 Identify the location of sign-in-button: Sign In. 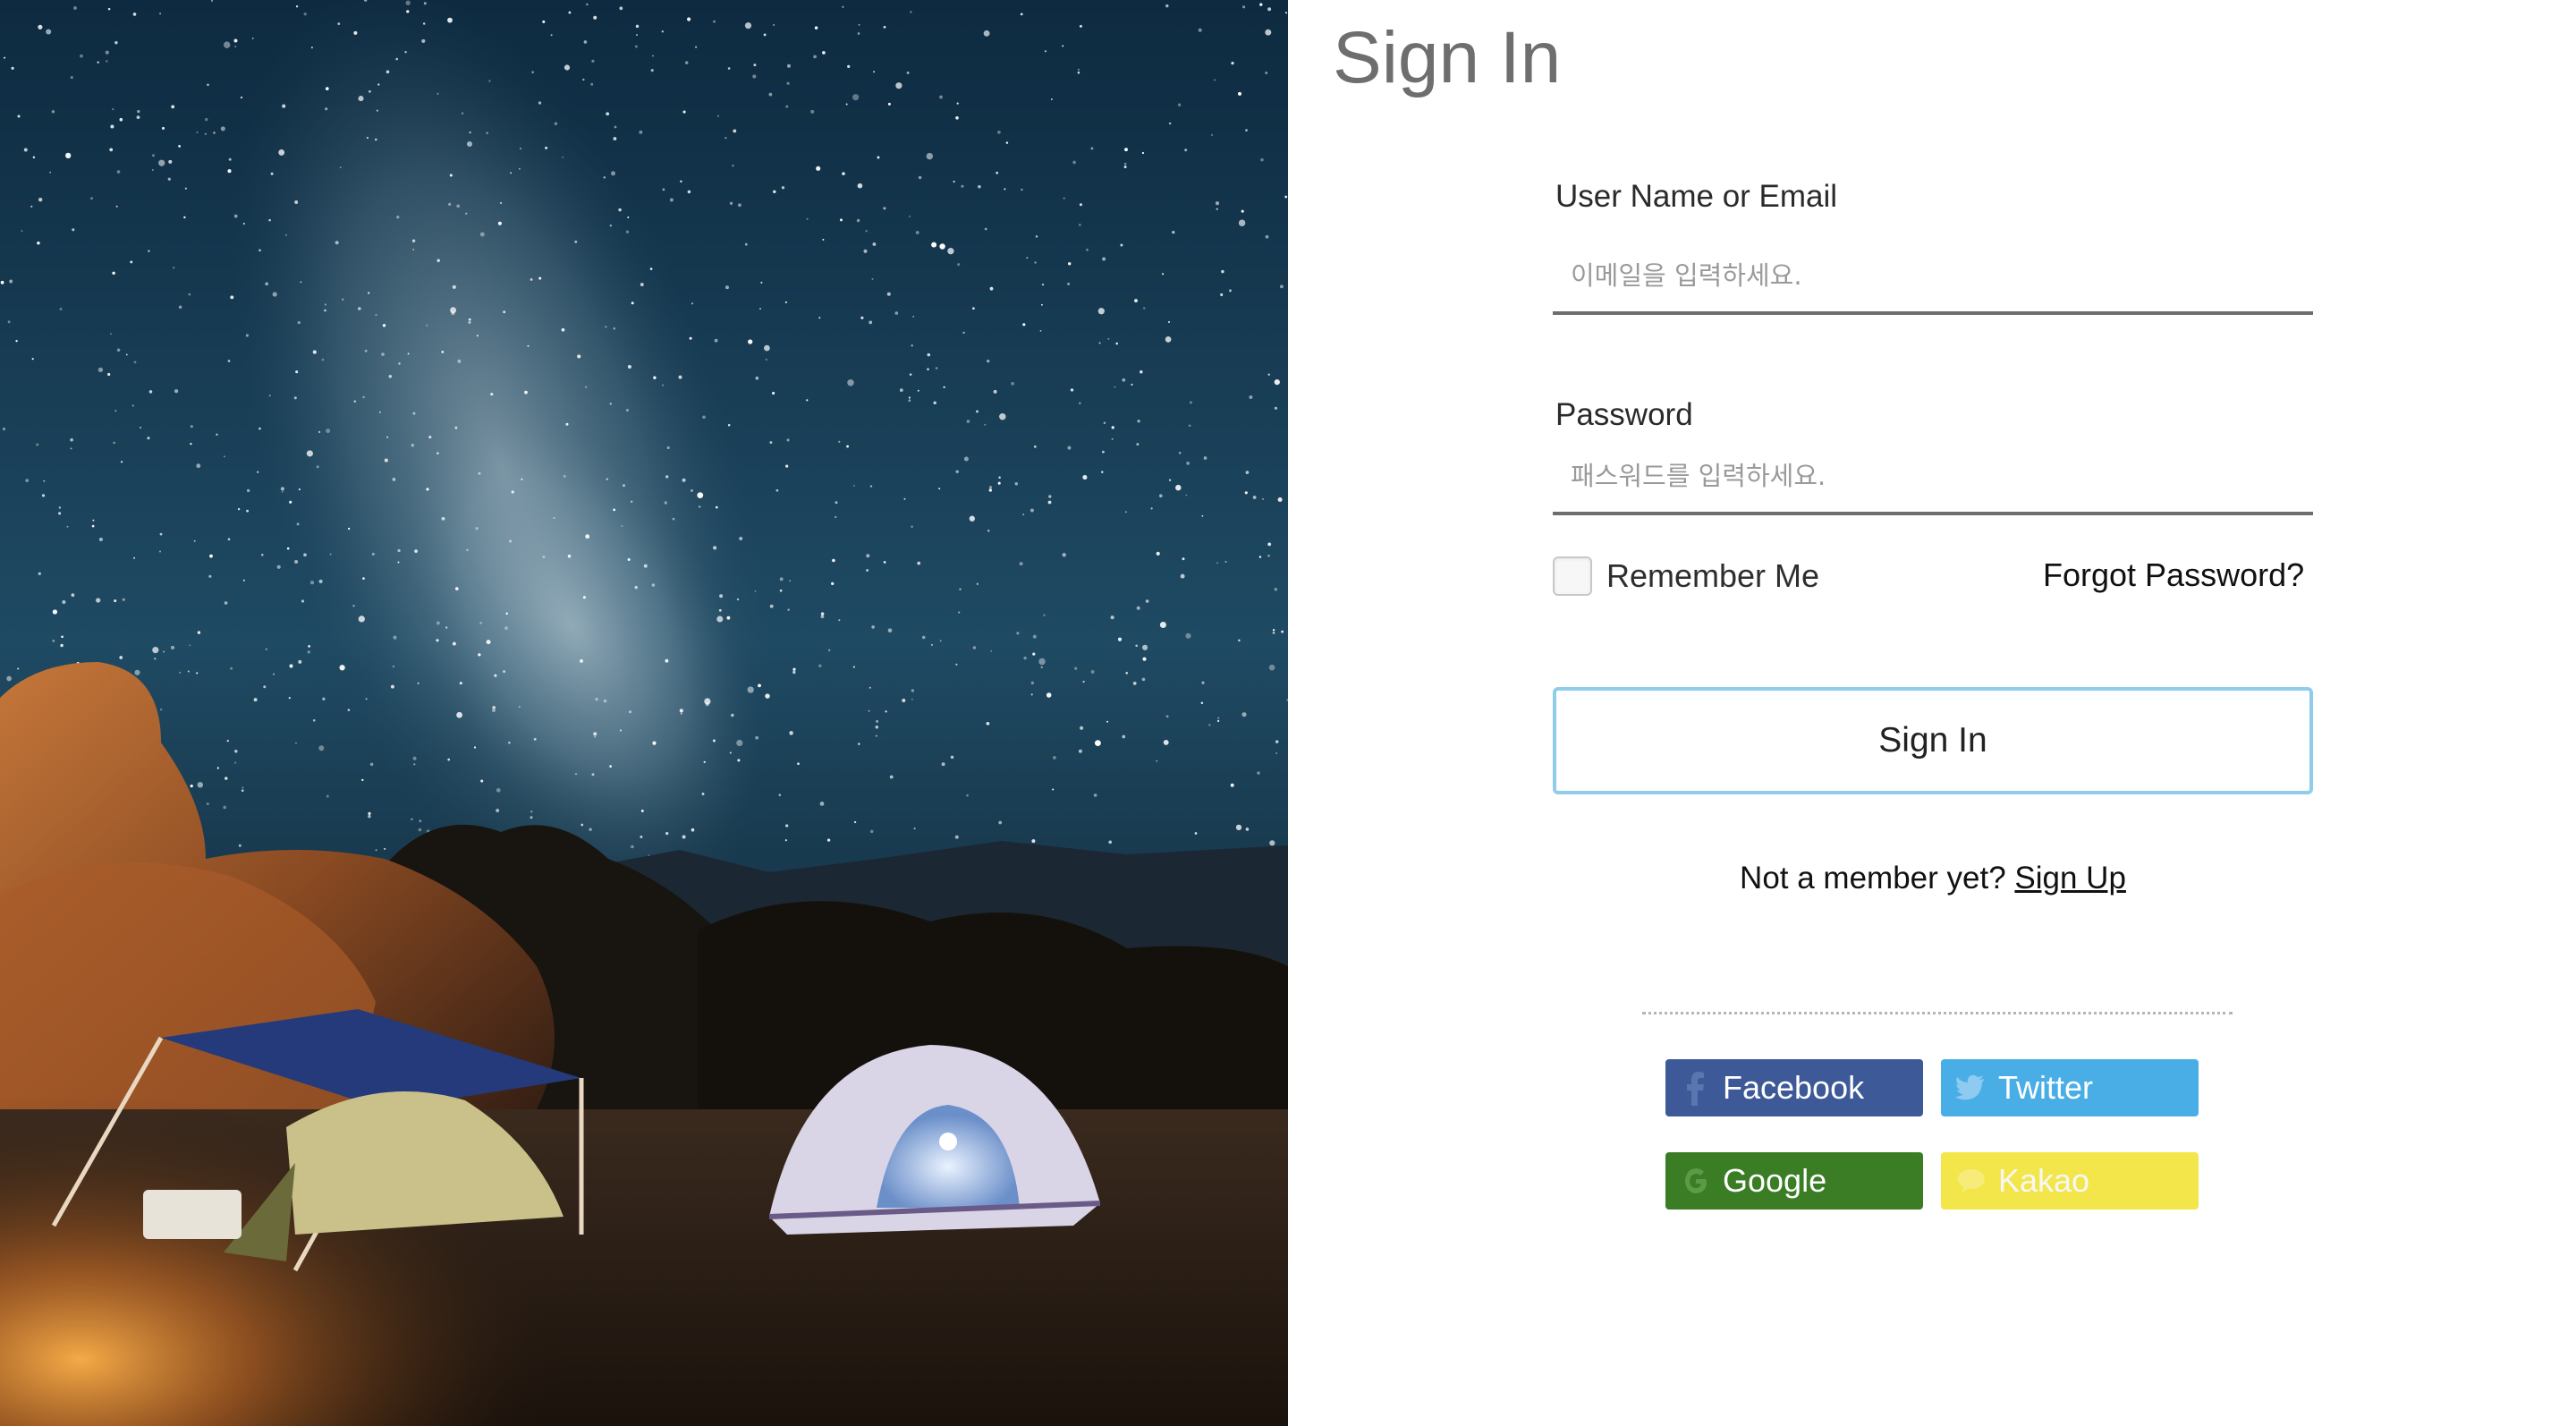
(1933, 741).